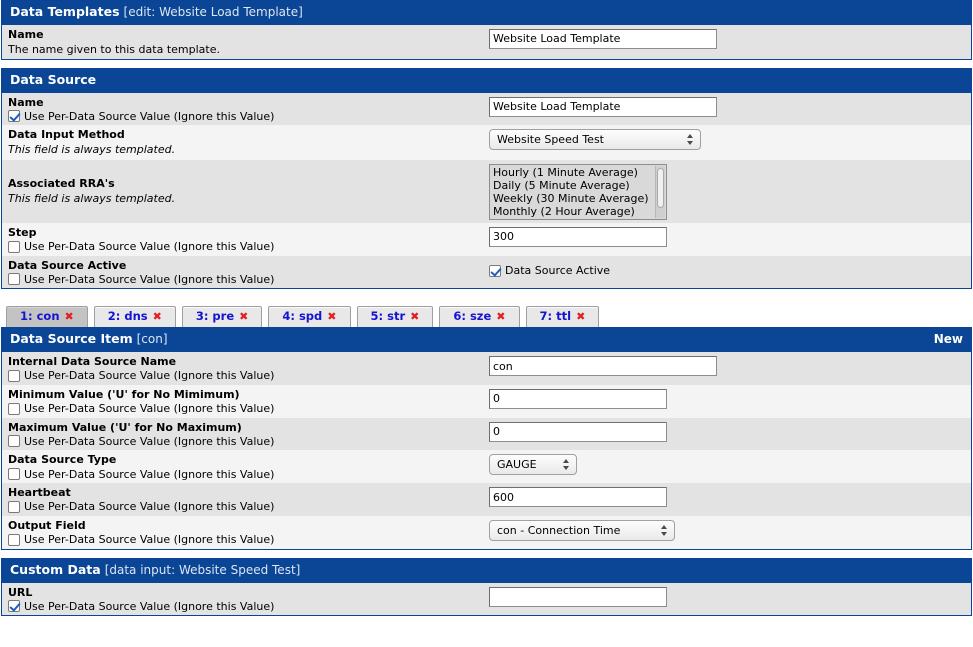  I want to click on custom-data-title: Custom Data, so click(55, 569).